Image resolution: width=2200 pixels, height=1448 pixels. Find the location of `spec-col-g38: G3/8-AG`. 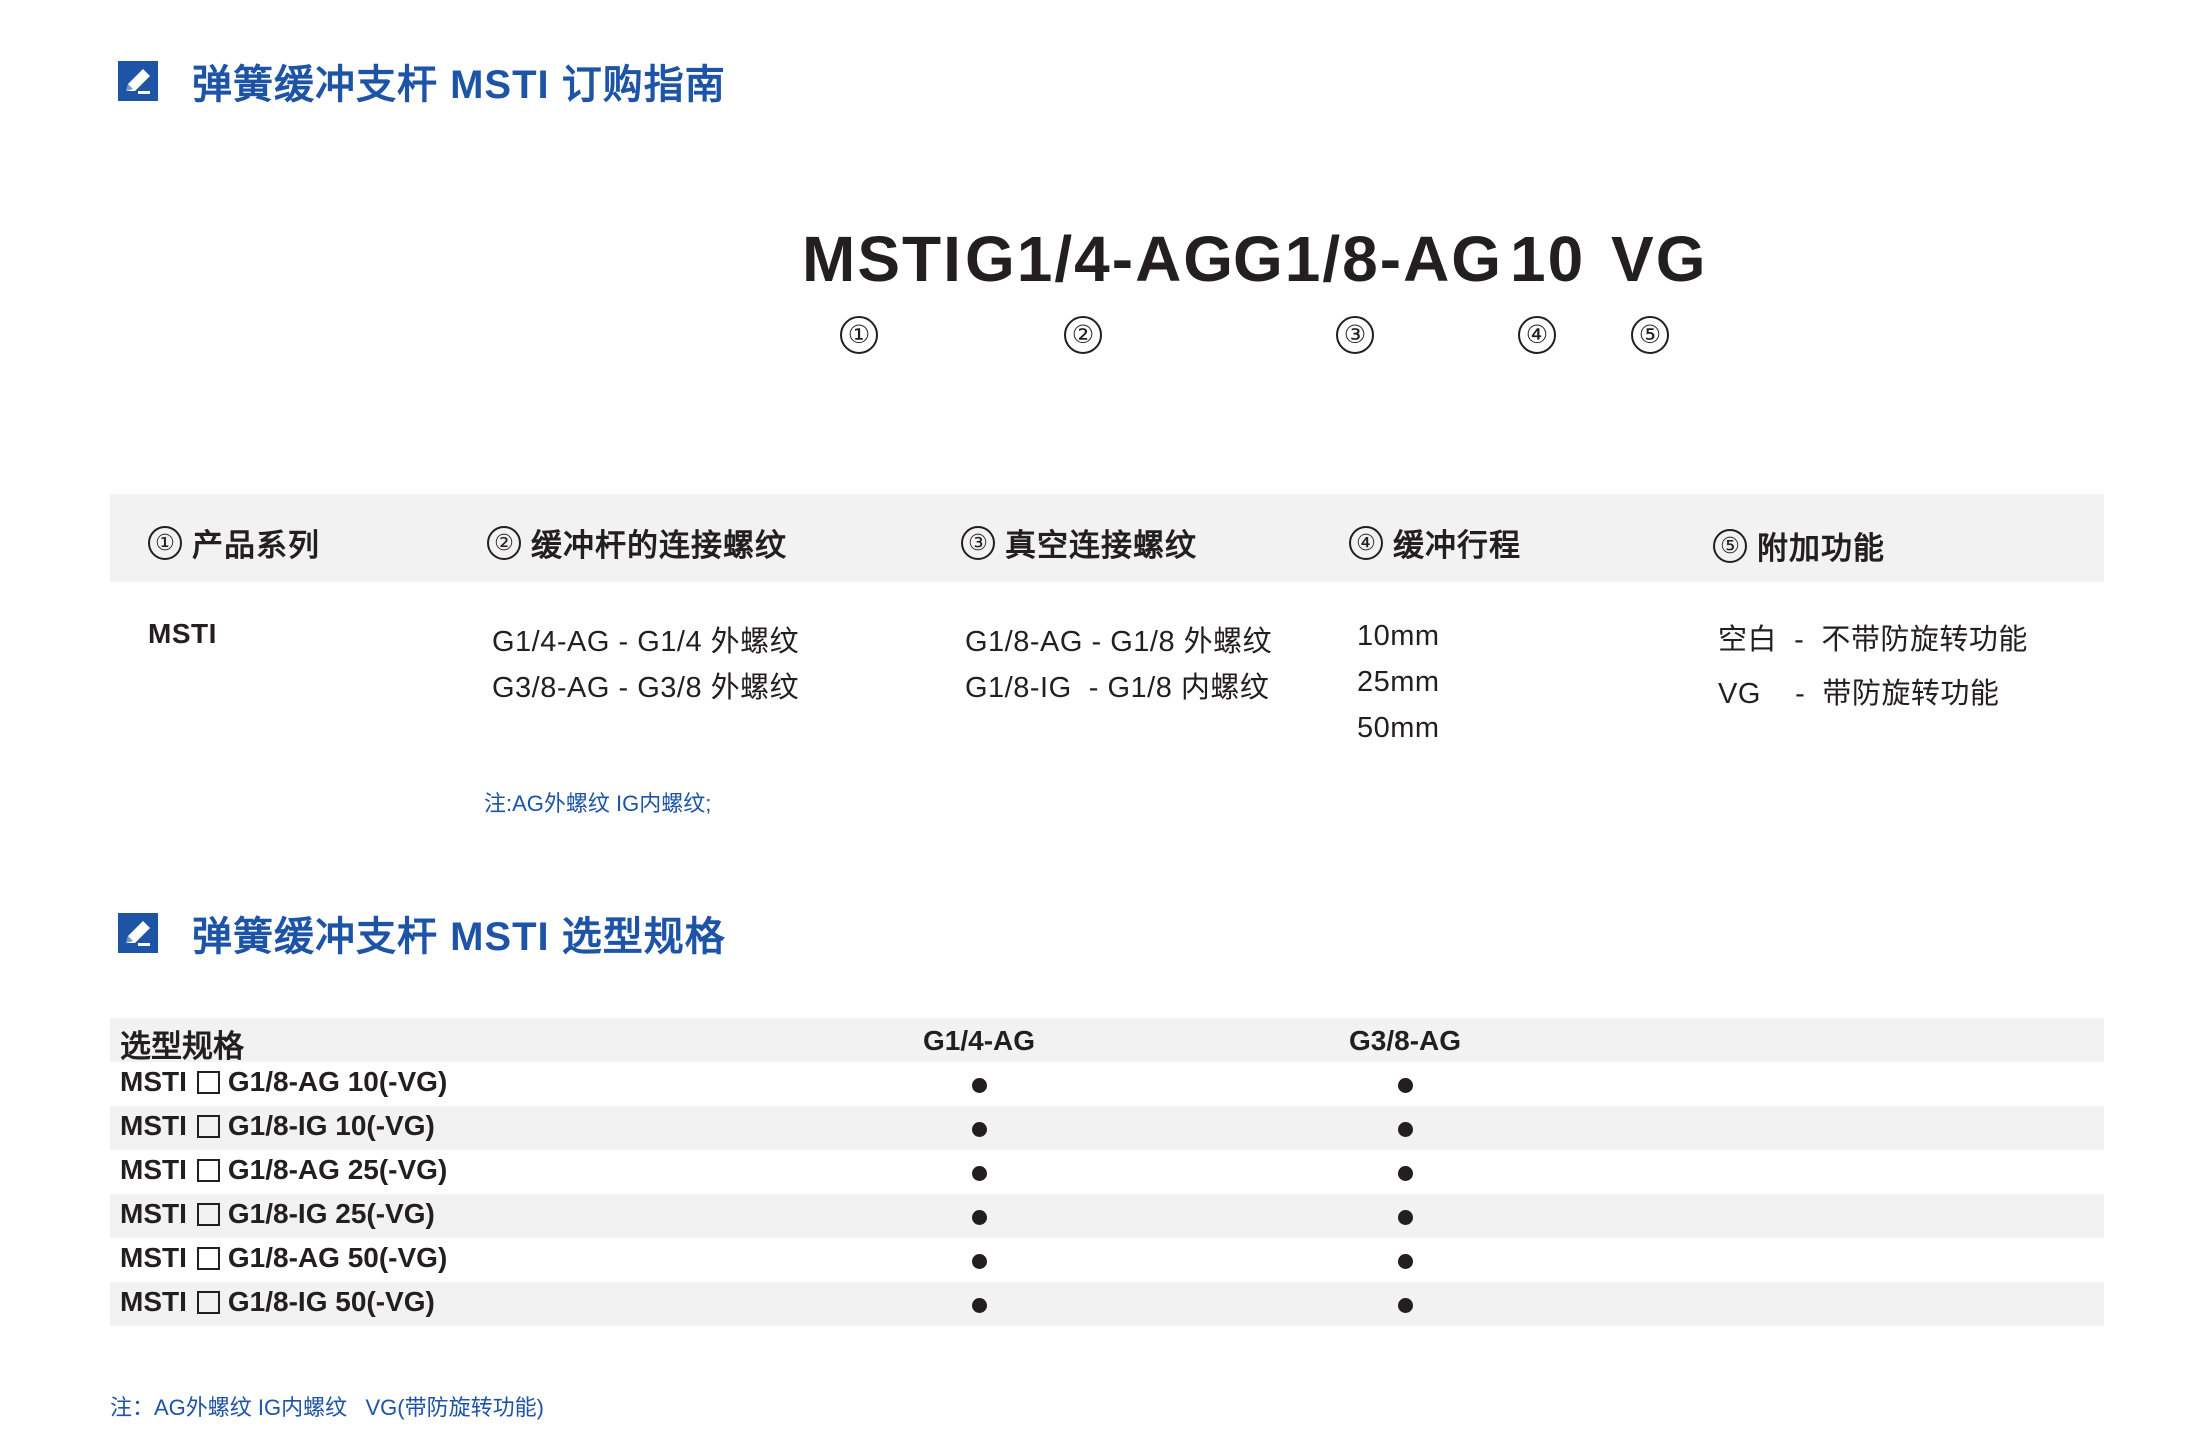

spec-col-g38: G3/8-AG is located at coordinates (1405, 1040).